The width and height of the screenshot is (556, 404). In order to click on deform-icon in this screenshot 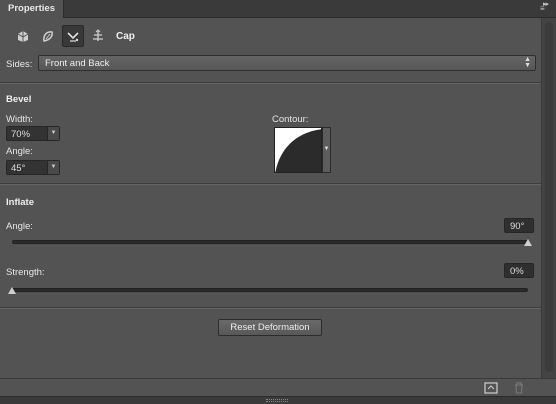, I will do `click(48, 36)`.